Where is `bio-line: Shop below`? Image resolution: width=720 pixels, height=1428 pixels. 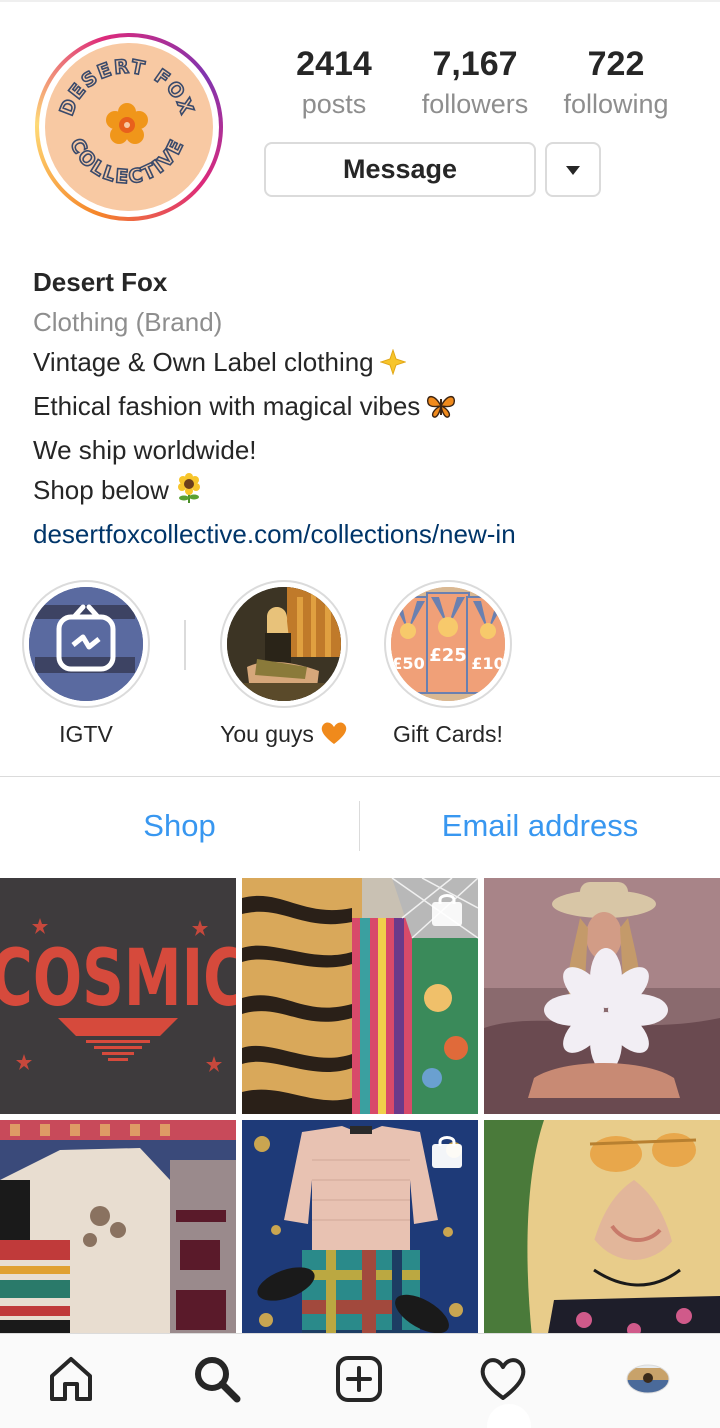
bio-line: Shop below is located at coordinates (368, 492).